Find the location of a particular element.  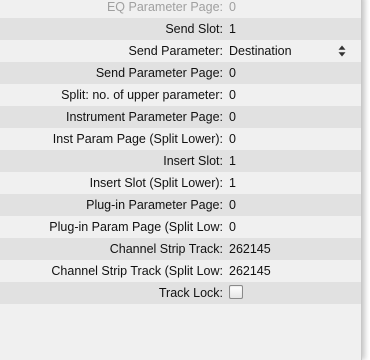

eq-parameter-page-value: 0 is located at coordinates (232, 9).